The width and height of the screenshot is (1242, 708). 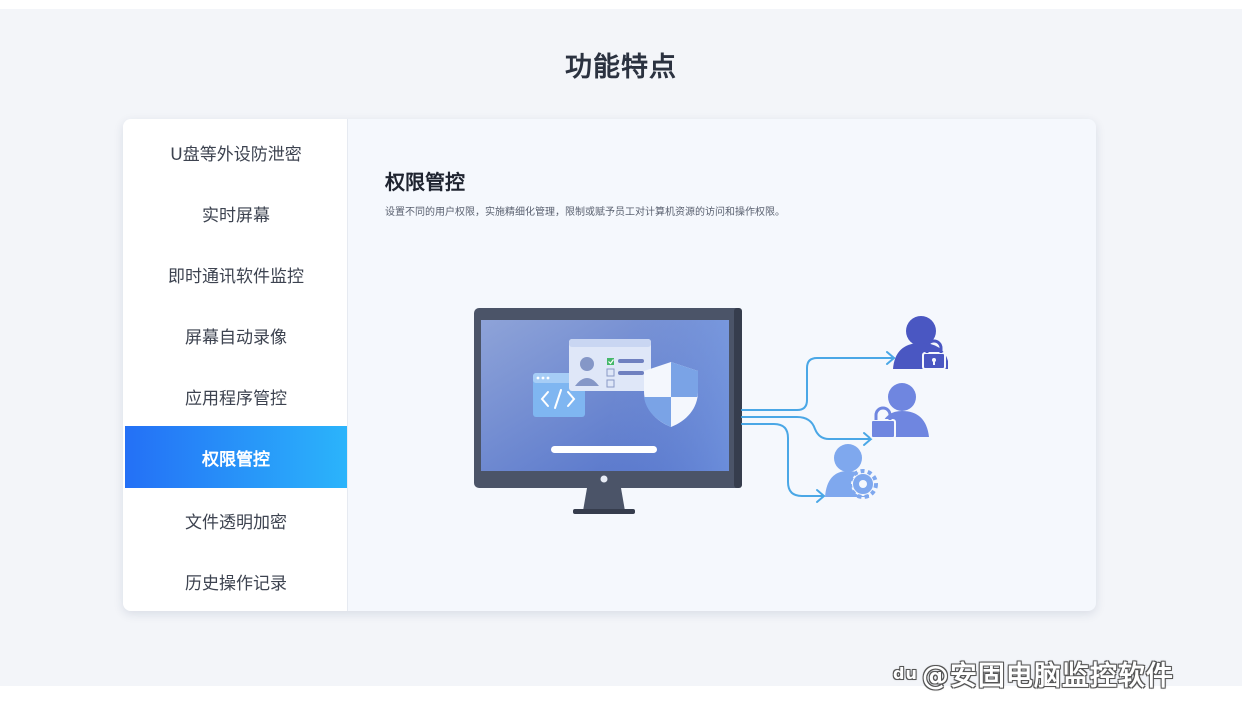 I want to click on sidebar-item-permission-control: 权限管控, so click(x=236, y=457).